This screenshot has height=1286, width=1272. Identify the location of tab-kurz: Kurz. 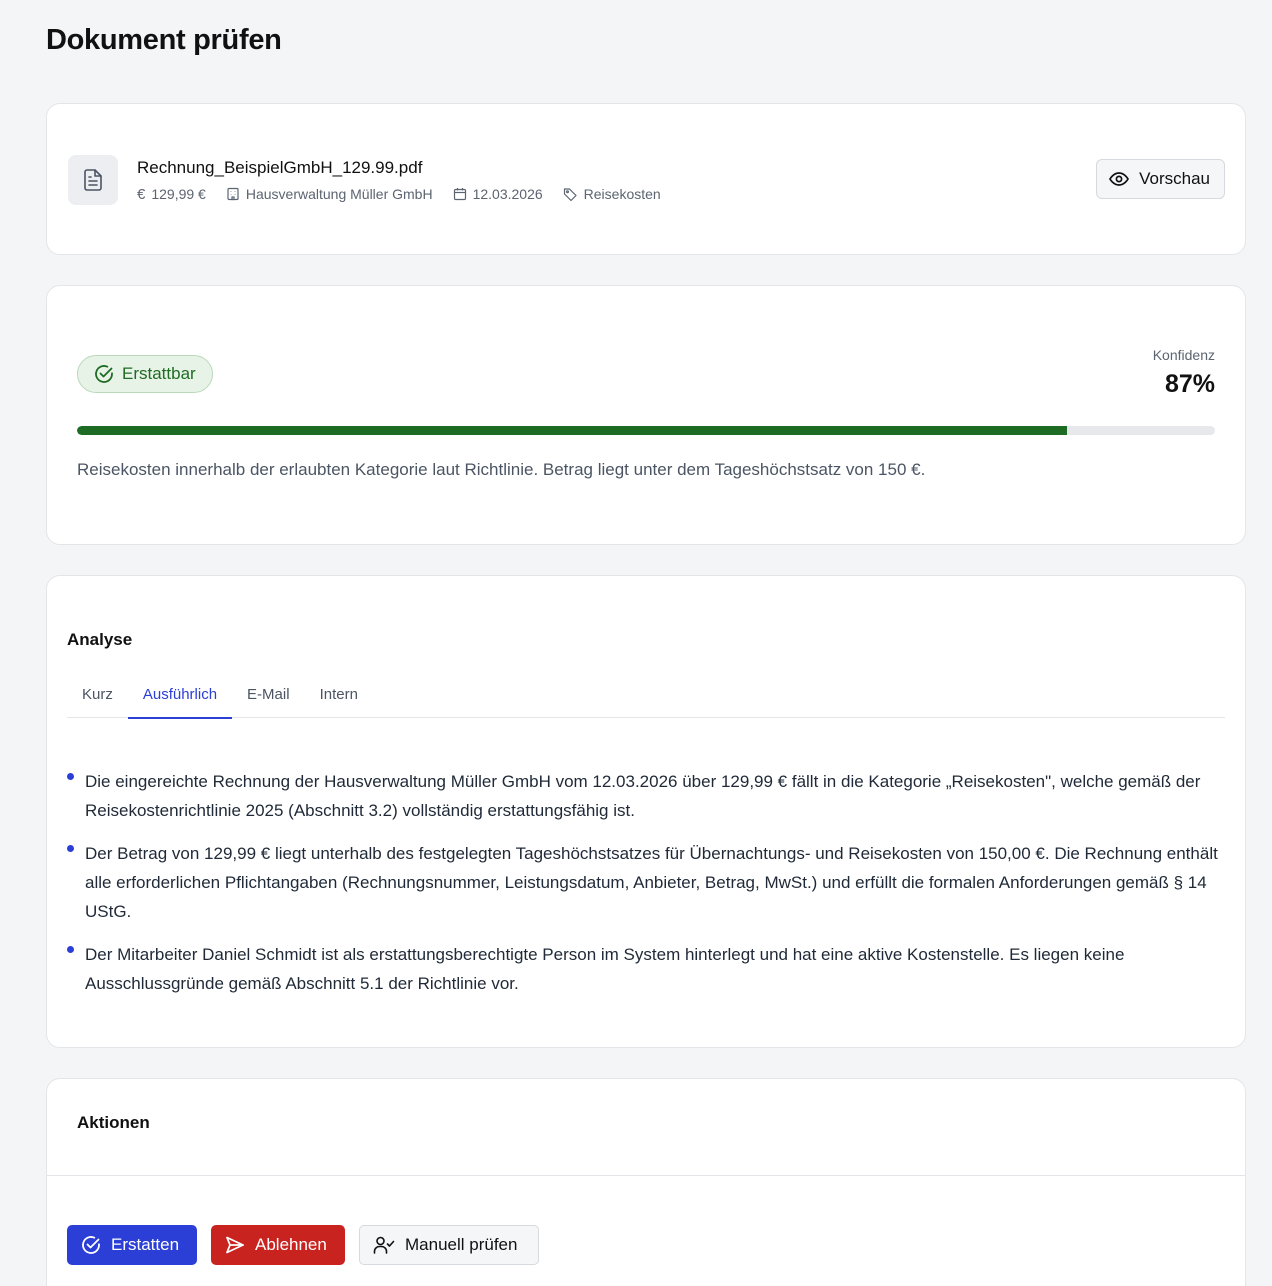
(97, 698).